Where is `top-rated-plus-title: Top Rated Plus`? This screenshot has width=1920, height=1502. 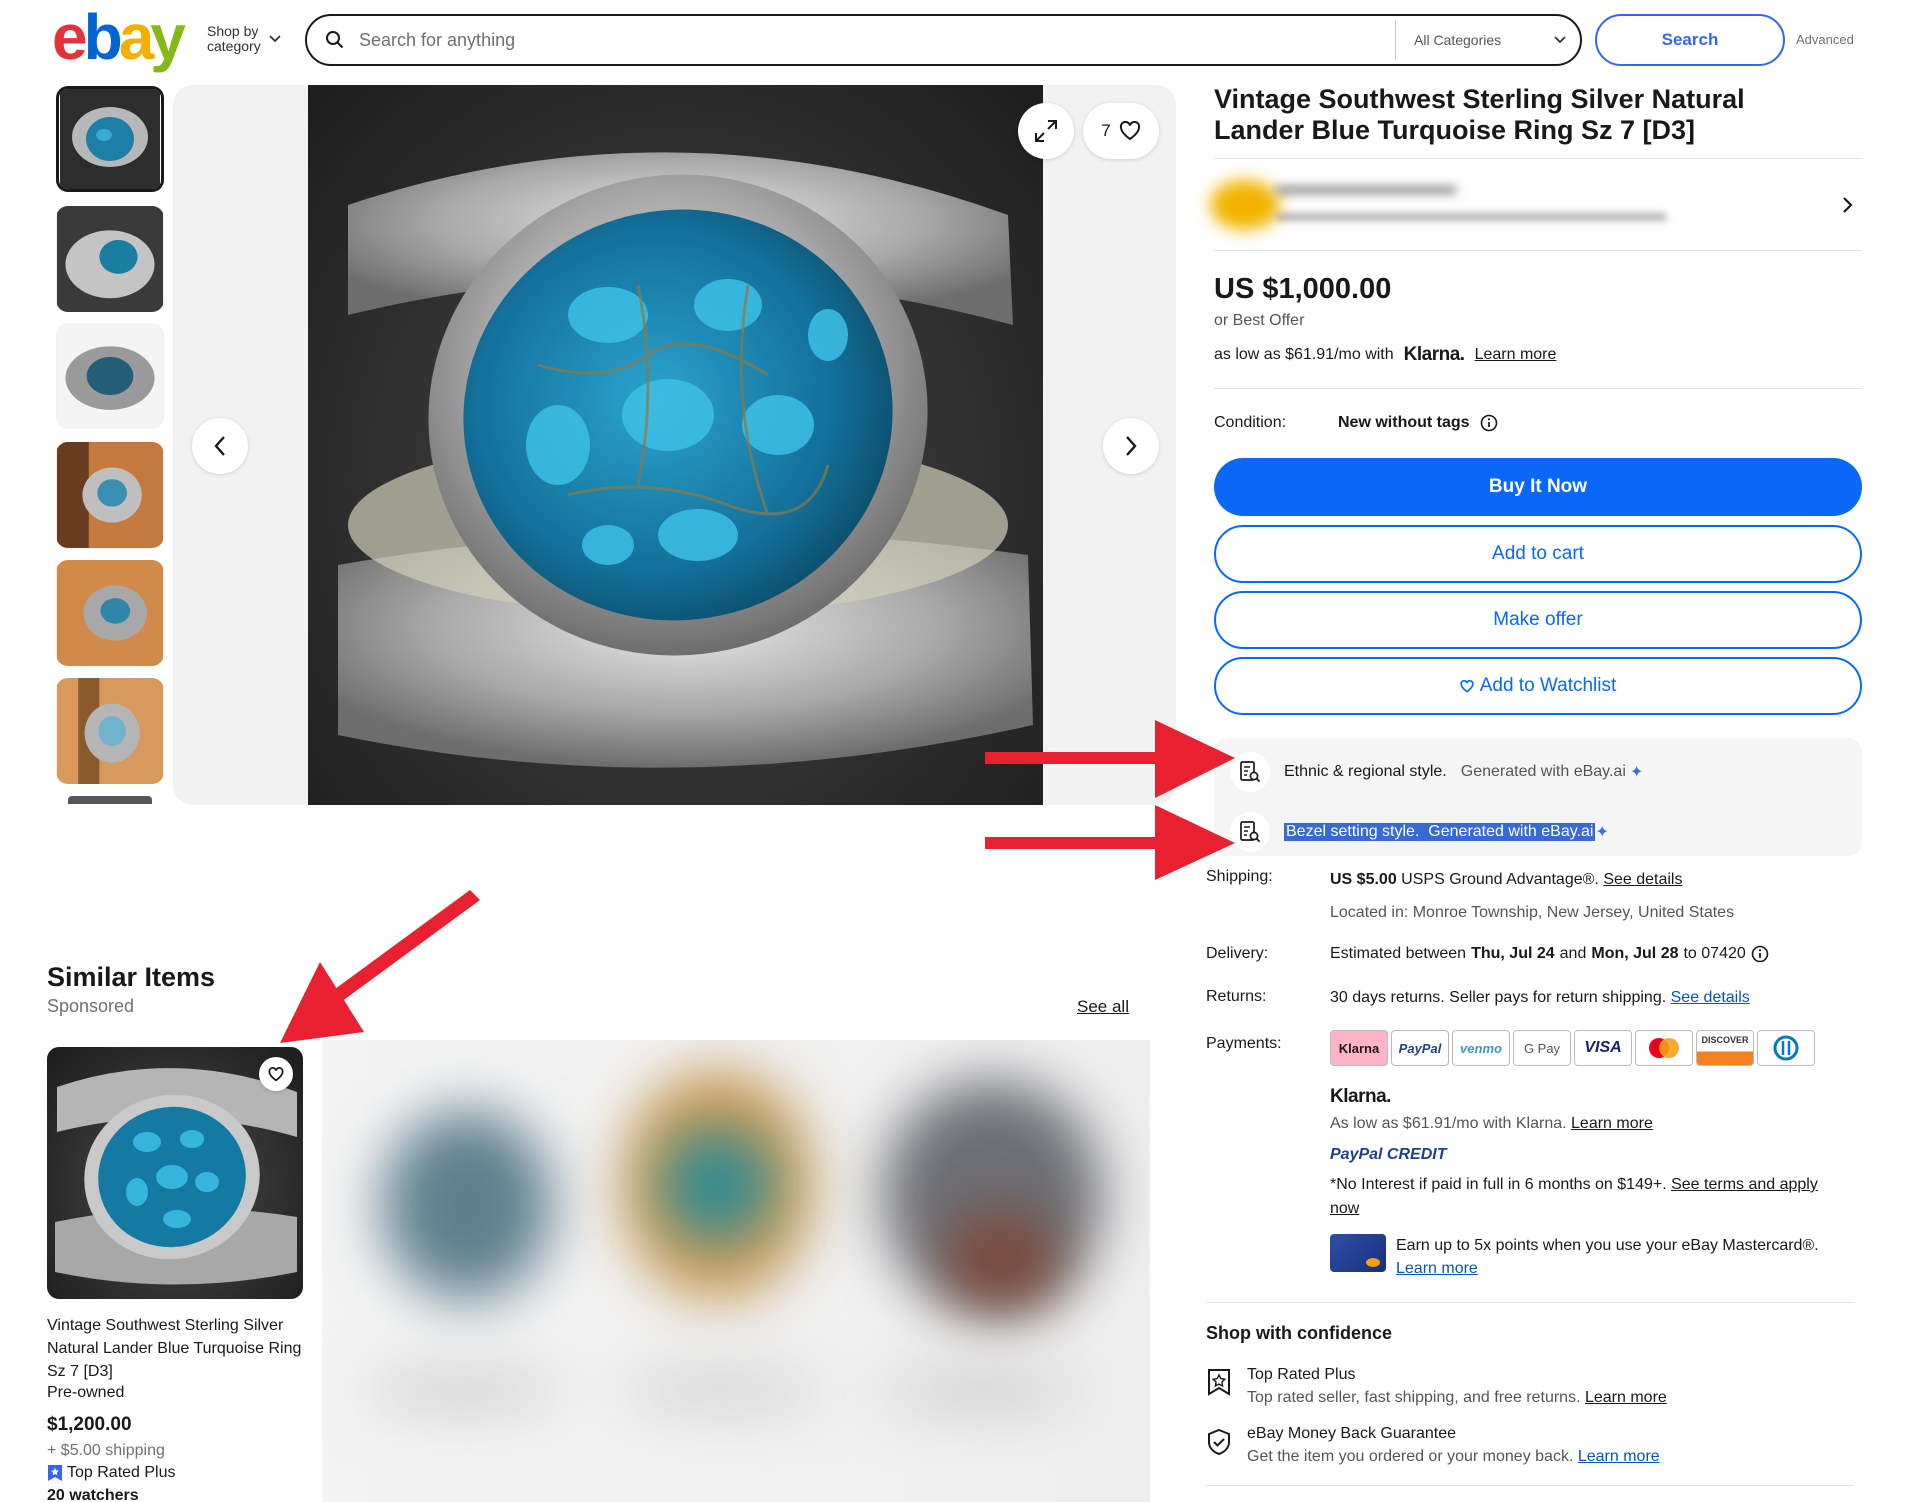
top-rated-plus-title: Top Rated Plus is located at coordinates (1301, 1374).